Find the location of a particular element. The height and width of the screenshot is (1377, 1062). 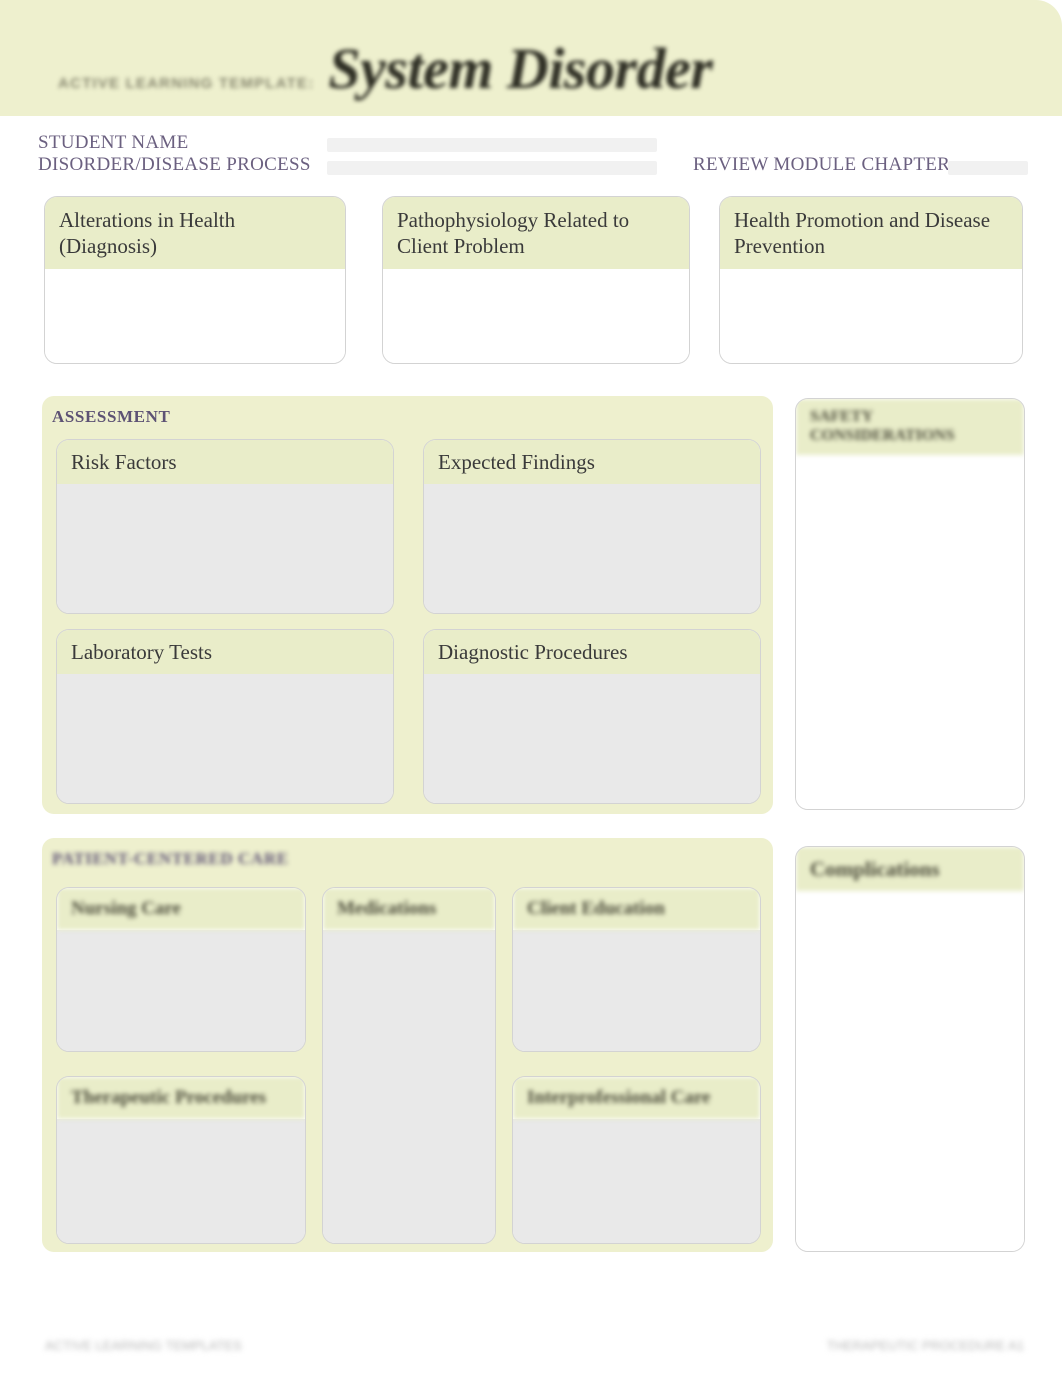

student-name-input is located at coordinates (492, 145).